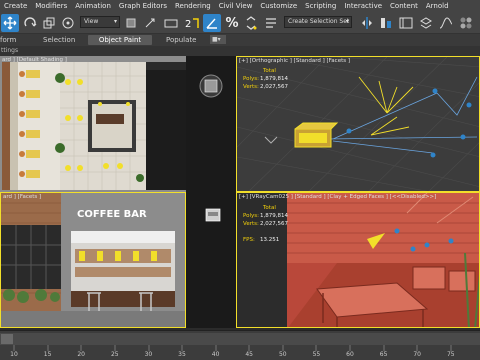 Image resolution: width=480 pixels, height=360 pixels. I want to click on layer-explorer-icon, so click(426, 23).